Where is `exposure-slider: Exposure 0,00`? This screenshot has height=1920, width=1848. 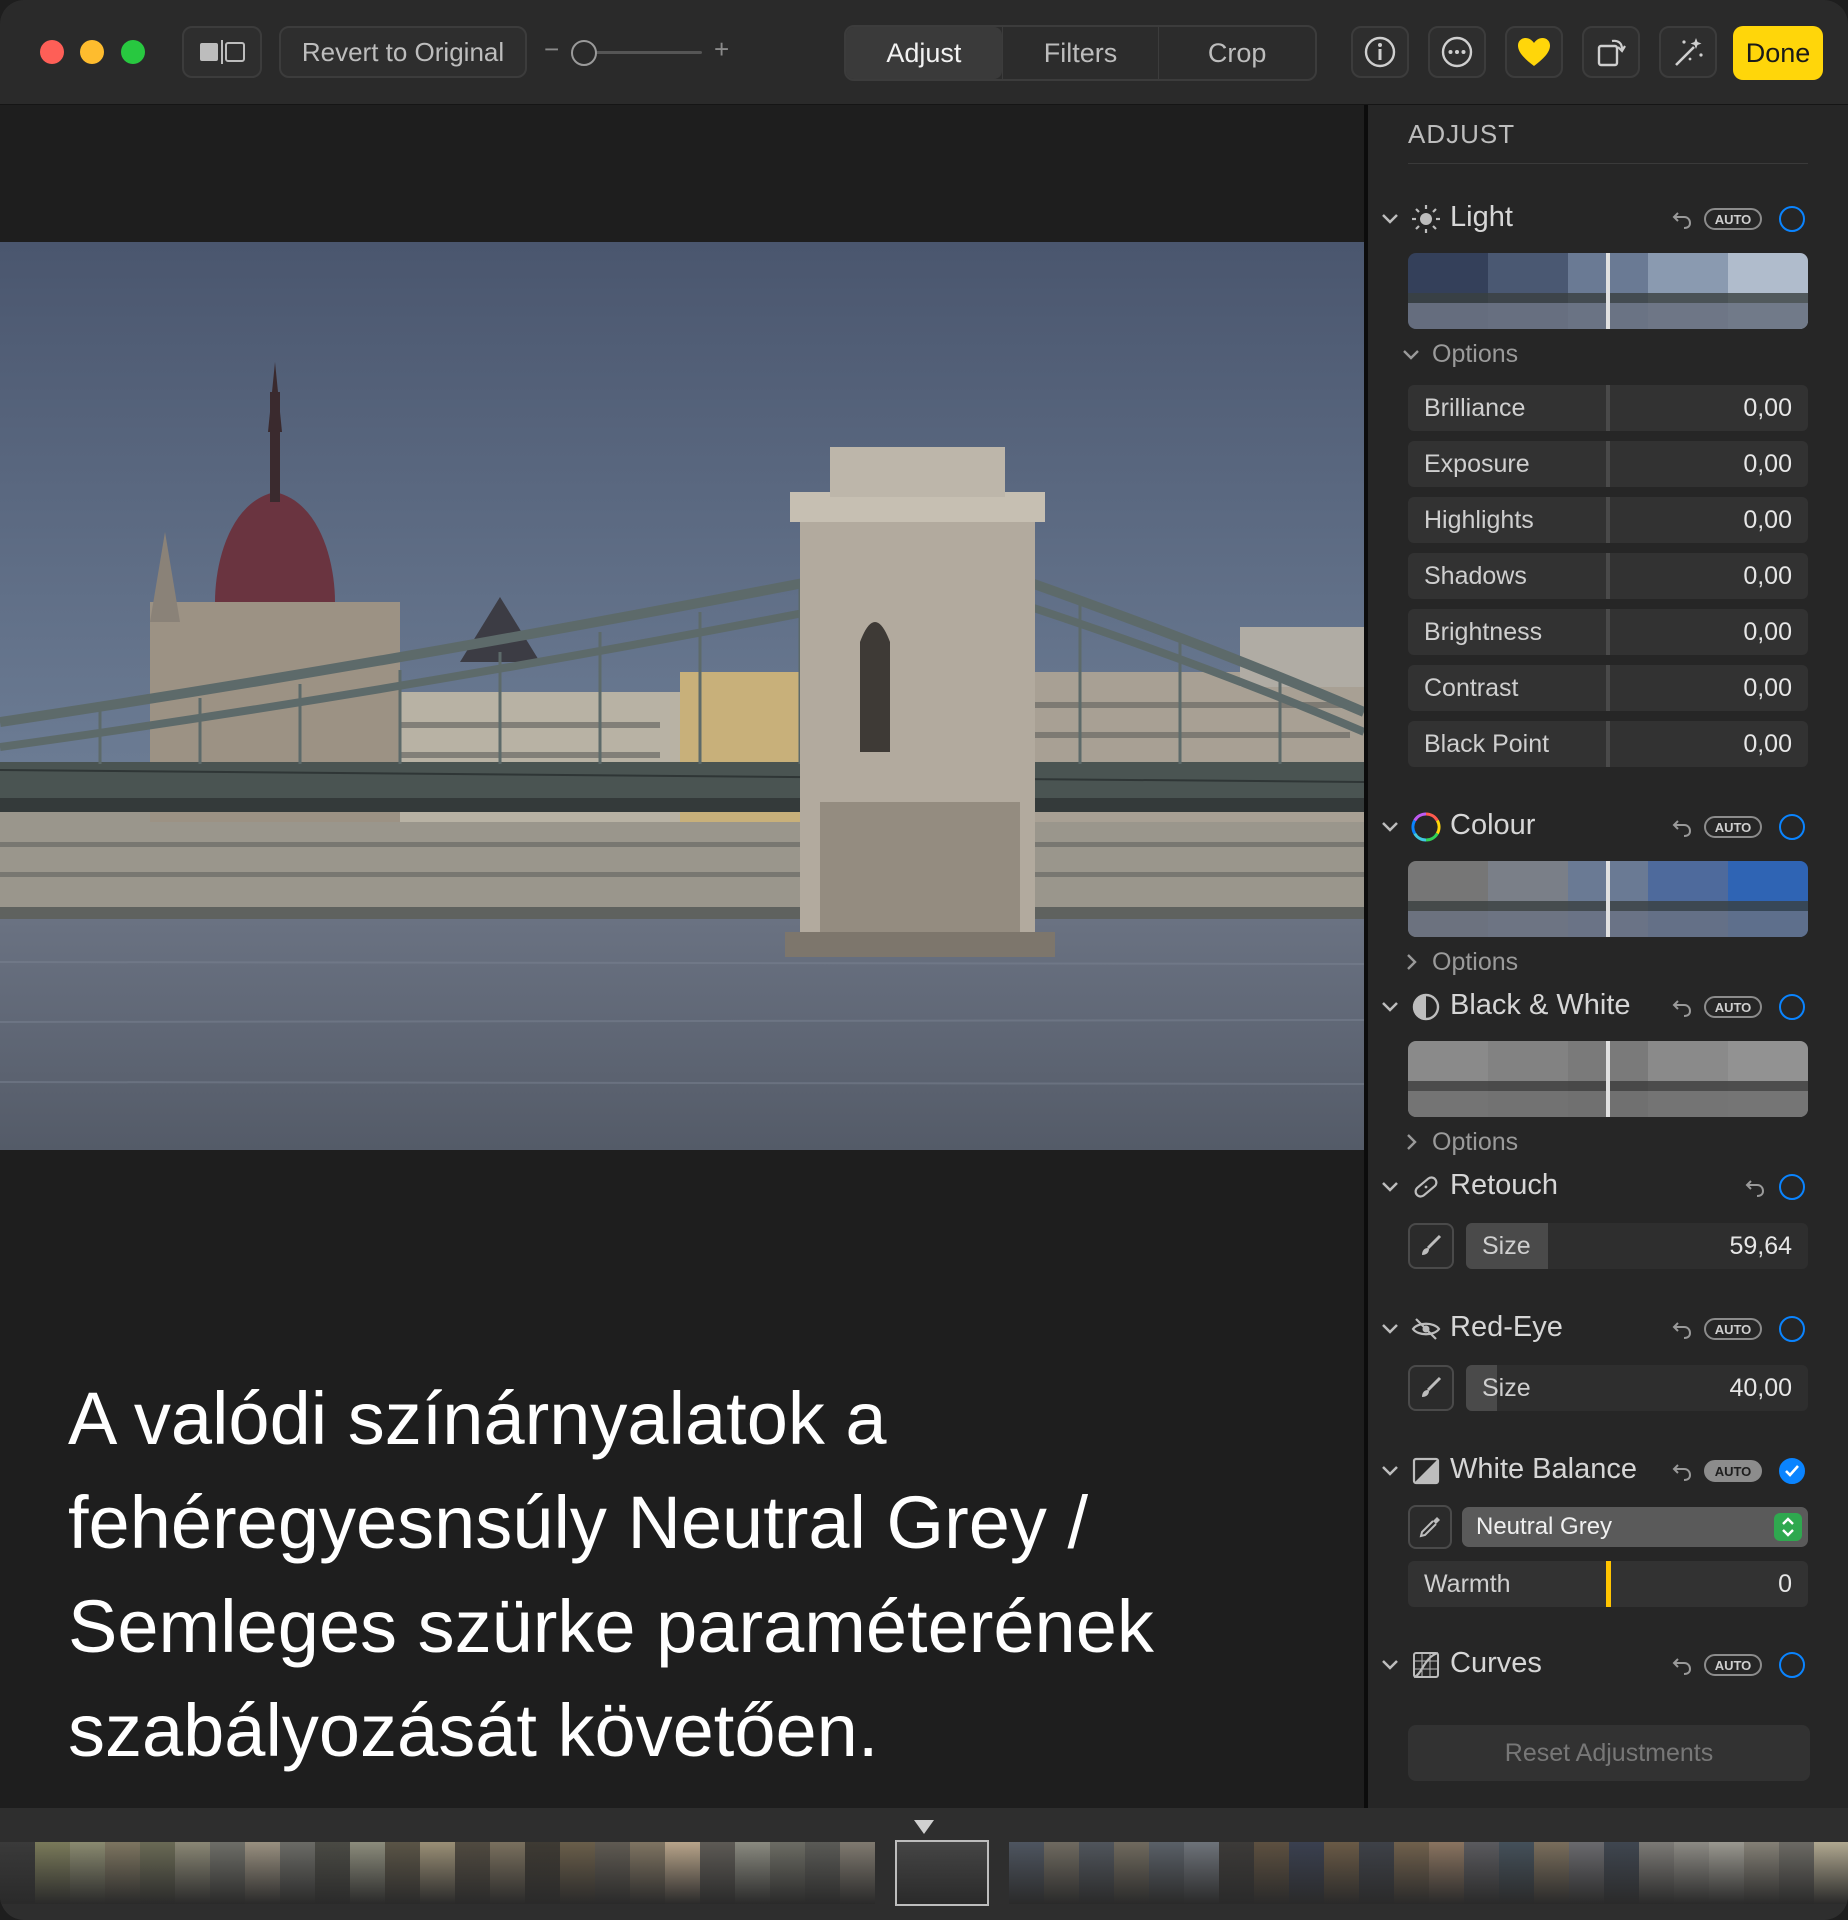
exposure-slider: Exposure 0,00 is located at coordinates (1608, 464).